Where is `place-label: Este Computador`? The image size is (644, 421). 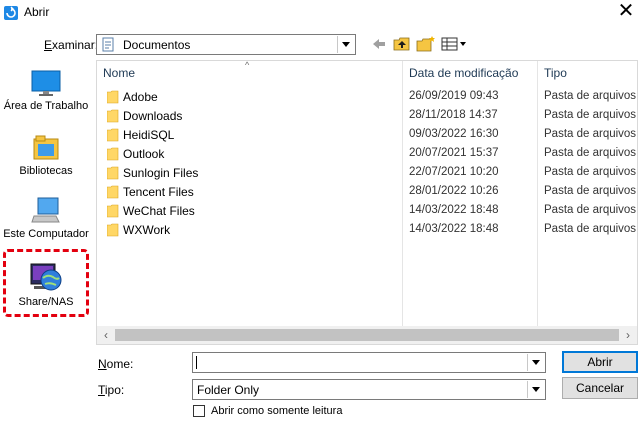
place-label: Este Computador is located at coordinates (46, 234).